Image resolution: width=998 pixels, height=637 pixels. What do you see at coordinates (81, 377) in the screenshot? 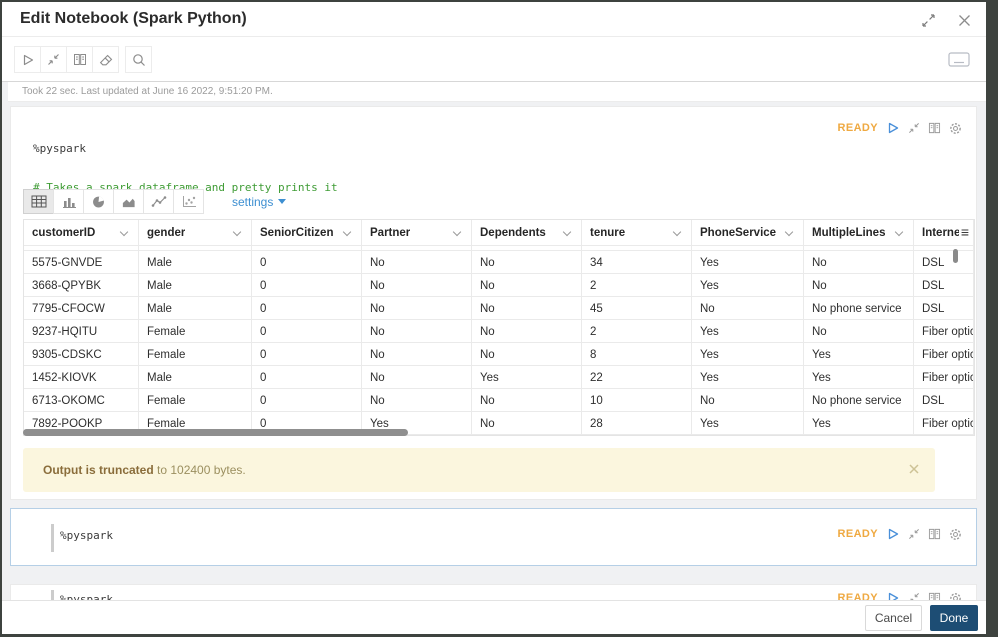
I see `table-cell: 1452-KIOVK` at bounding box center [81, 377].